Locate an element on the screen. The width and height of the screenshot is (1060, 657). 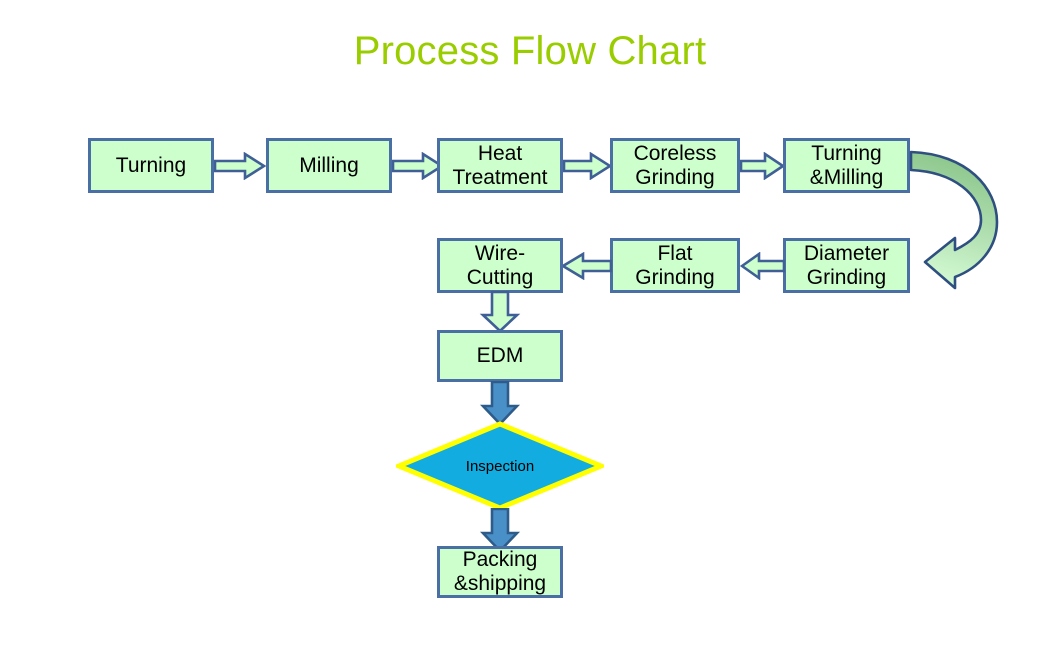
connector-coreless-to-turning-milling is located at coordinates (762, 166).